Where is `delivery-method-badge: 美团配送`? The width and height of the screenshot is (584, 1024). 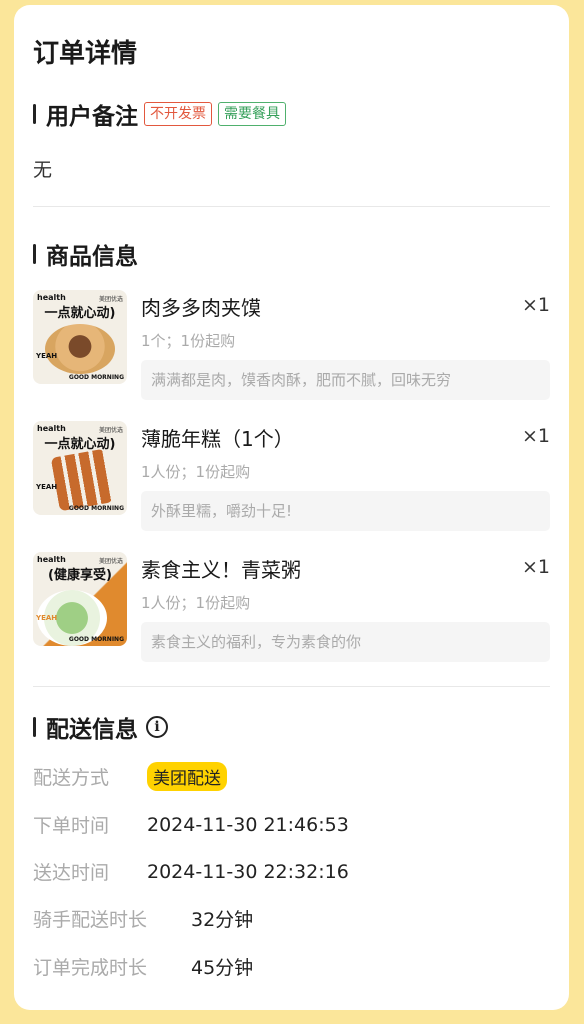 delivery-method-badge: 美团配送 is located at coordinates (187, 776).